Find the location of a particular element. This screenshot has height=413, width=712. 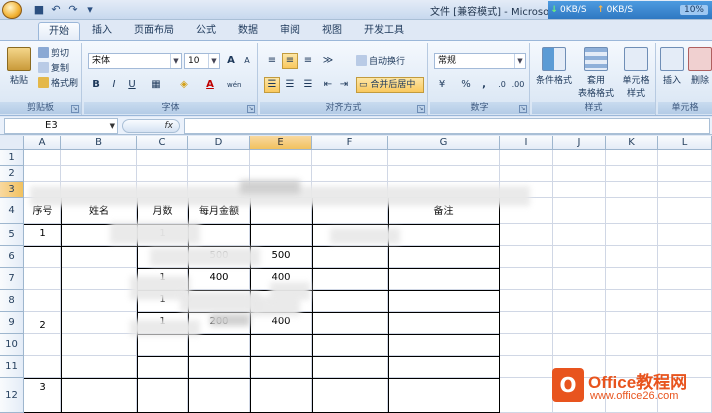

cells-group: 插入 删除 单元格 is located at coordinates (685, 79).